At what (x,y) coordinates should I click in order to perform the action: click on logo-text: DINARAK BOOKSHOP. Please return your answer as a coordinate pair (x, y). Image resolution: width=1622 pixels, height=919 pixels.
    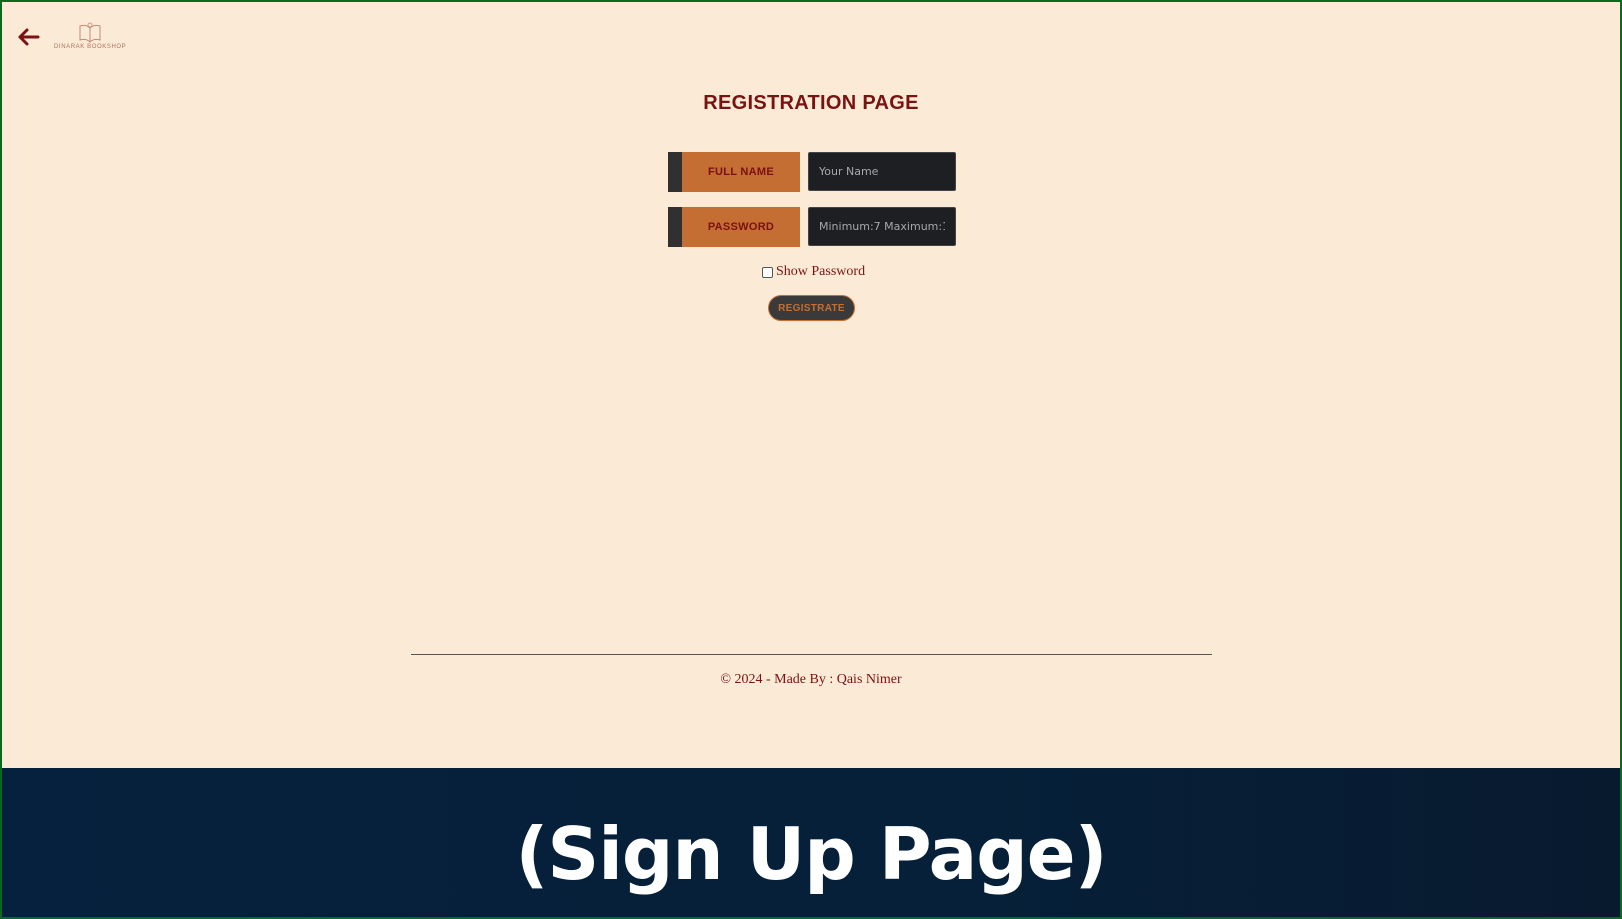
    Looking at the image, I should click on (90, 47).